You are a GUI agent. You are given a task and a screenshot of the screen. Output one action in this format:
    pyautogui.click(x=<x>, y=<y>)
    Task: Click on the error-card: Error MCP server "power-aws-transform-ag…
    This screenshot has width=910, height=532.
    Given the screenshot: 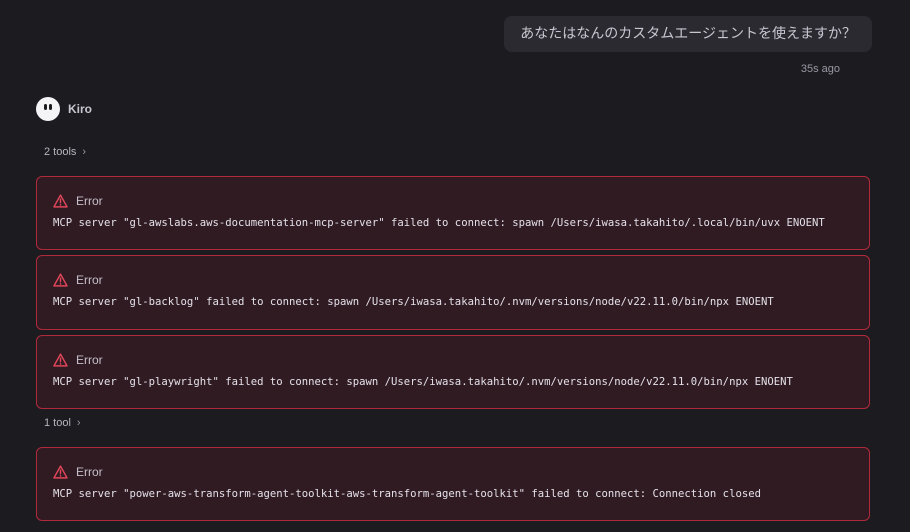 What is the action you would take?
    pyautogui.click(x=453, y=484)
    